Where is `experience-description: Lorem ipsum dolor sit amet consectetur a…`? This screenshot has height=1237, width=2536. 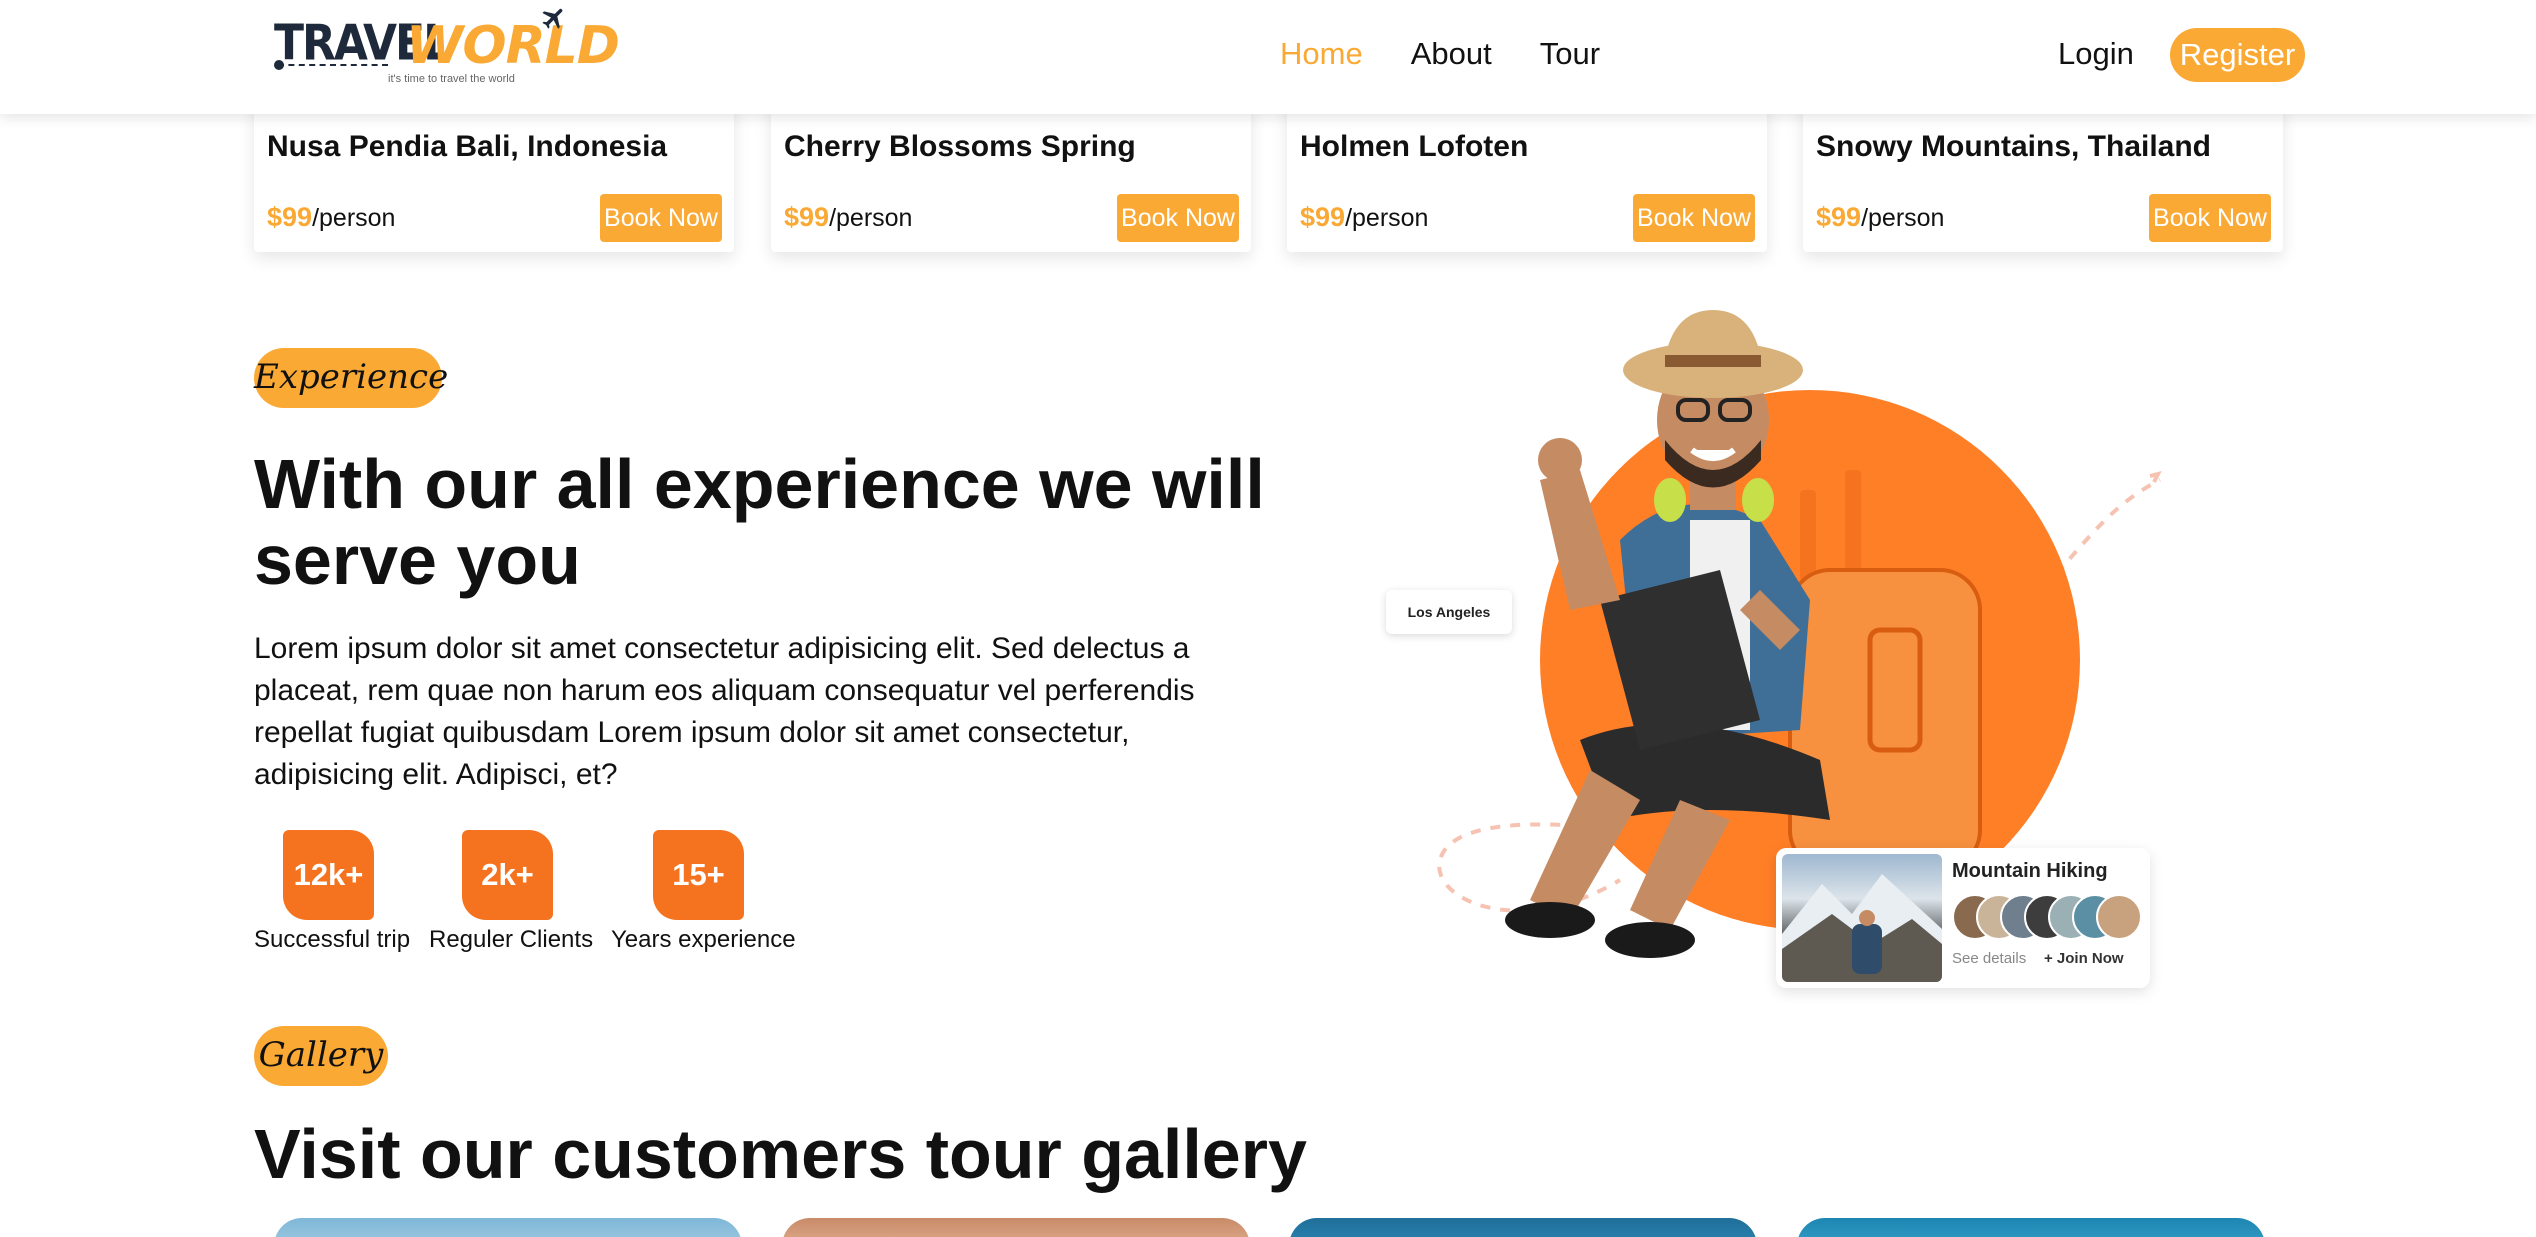
experience-description: Lorem ipsum dolor sit amet consectetur a… is located at coordinates (724, 711).